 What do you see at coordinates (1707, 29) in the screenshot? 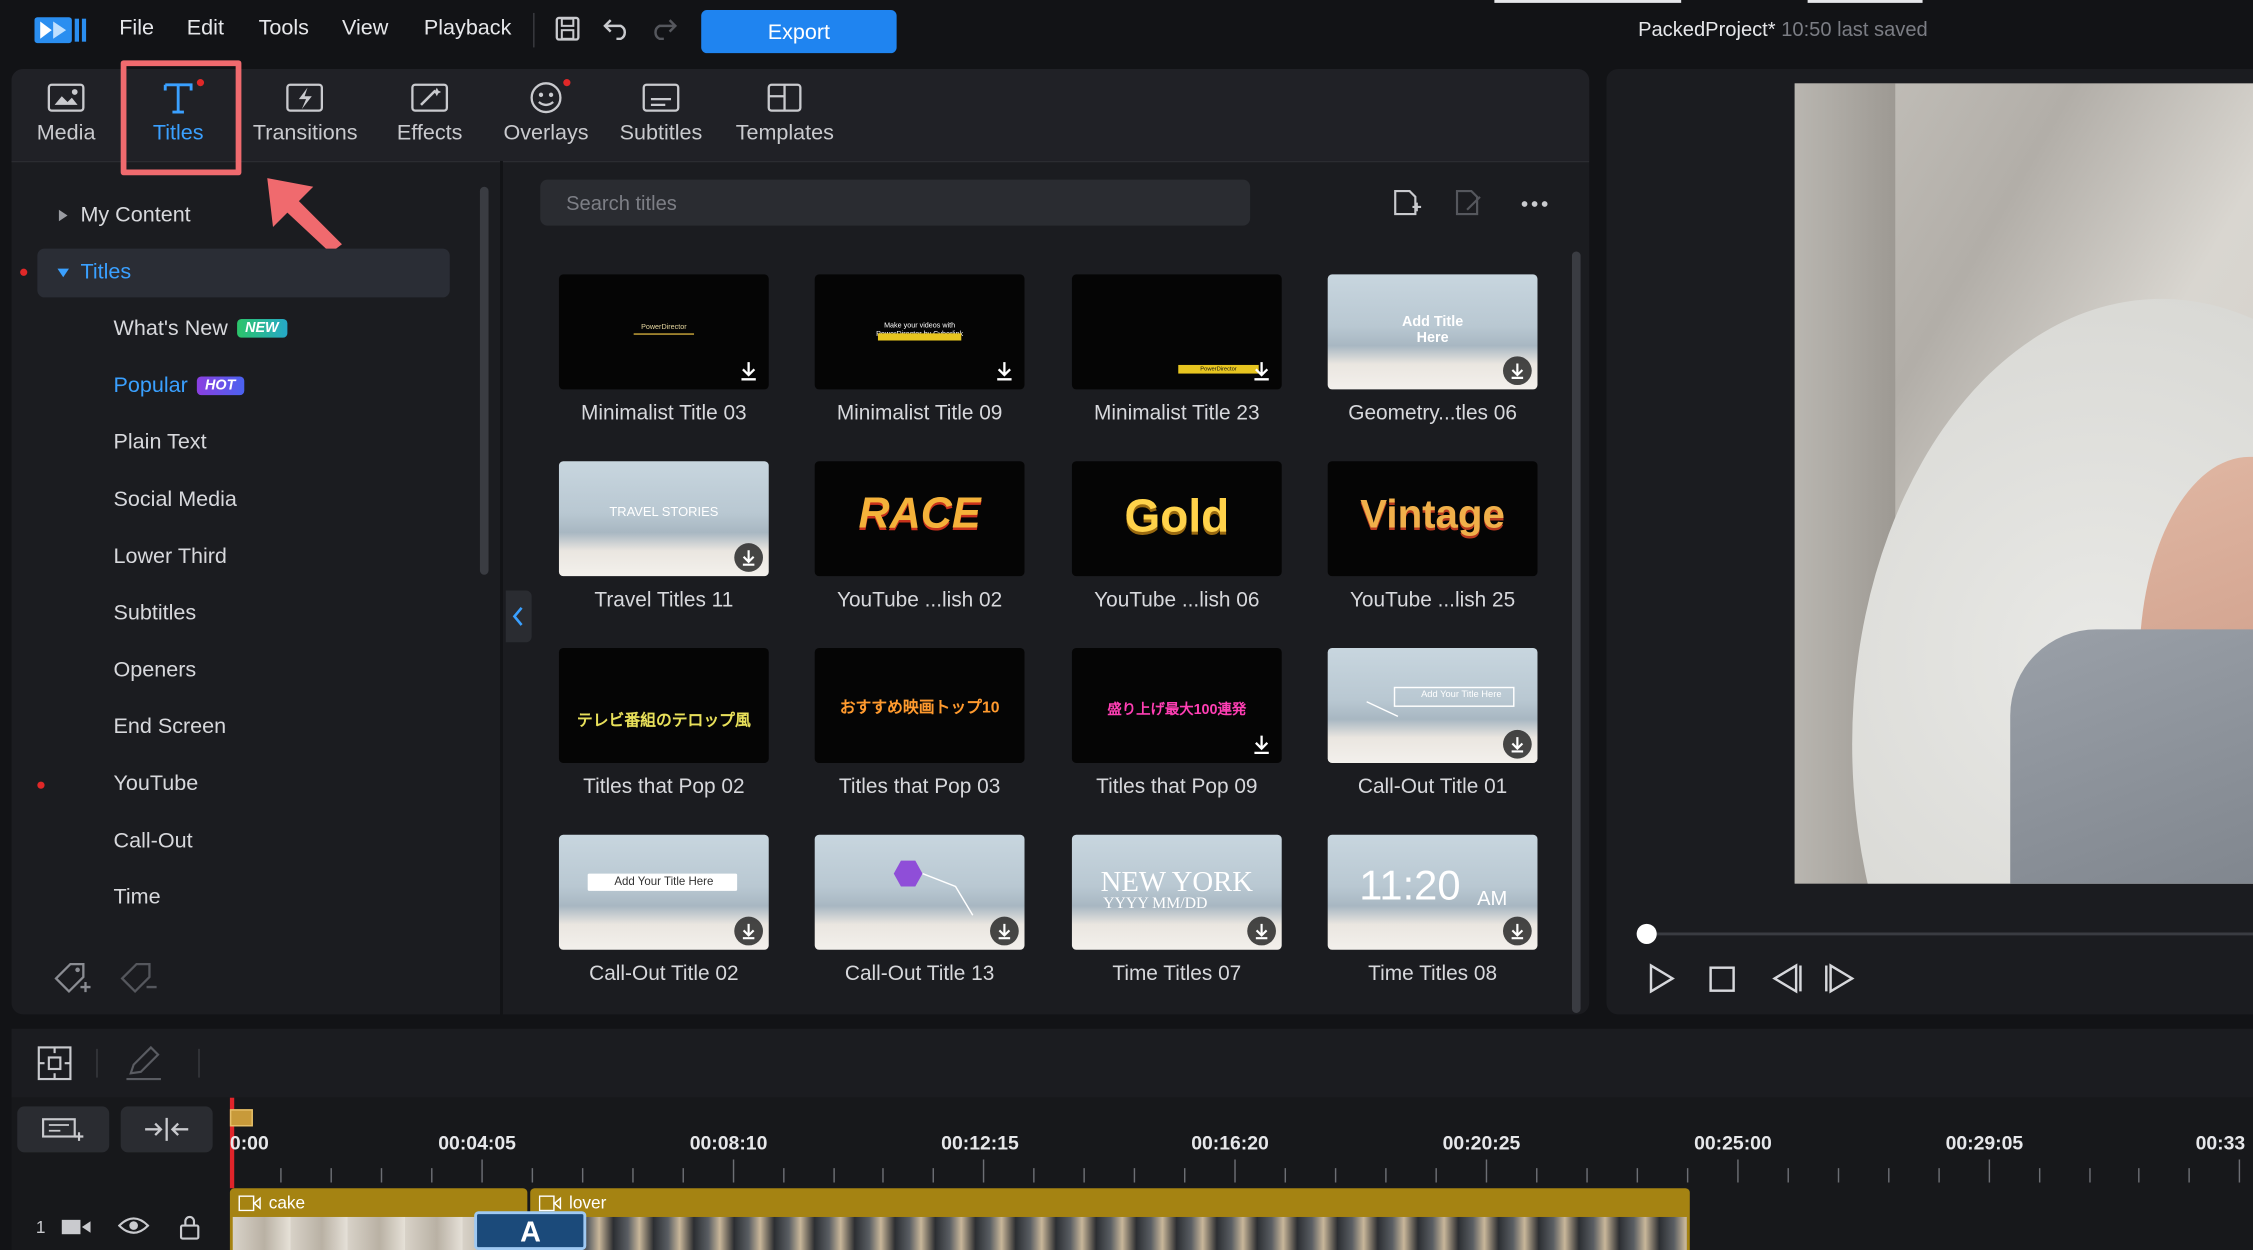
I see `project-name: PackedProject*` at bounding box center [1707, 29].